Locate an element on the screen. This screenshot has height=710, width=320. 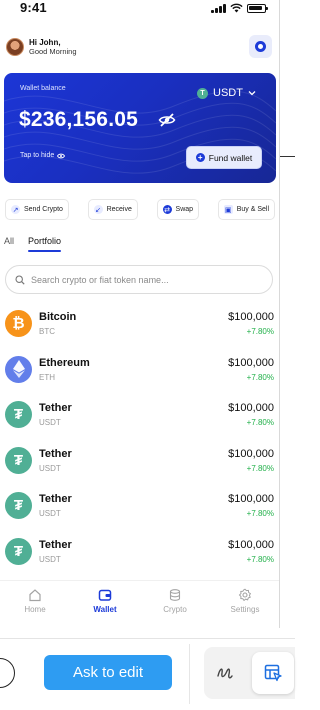
record-toggle is located at coordinates (7, 673).